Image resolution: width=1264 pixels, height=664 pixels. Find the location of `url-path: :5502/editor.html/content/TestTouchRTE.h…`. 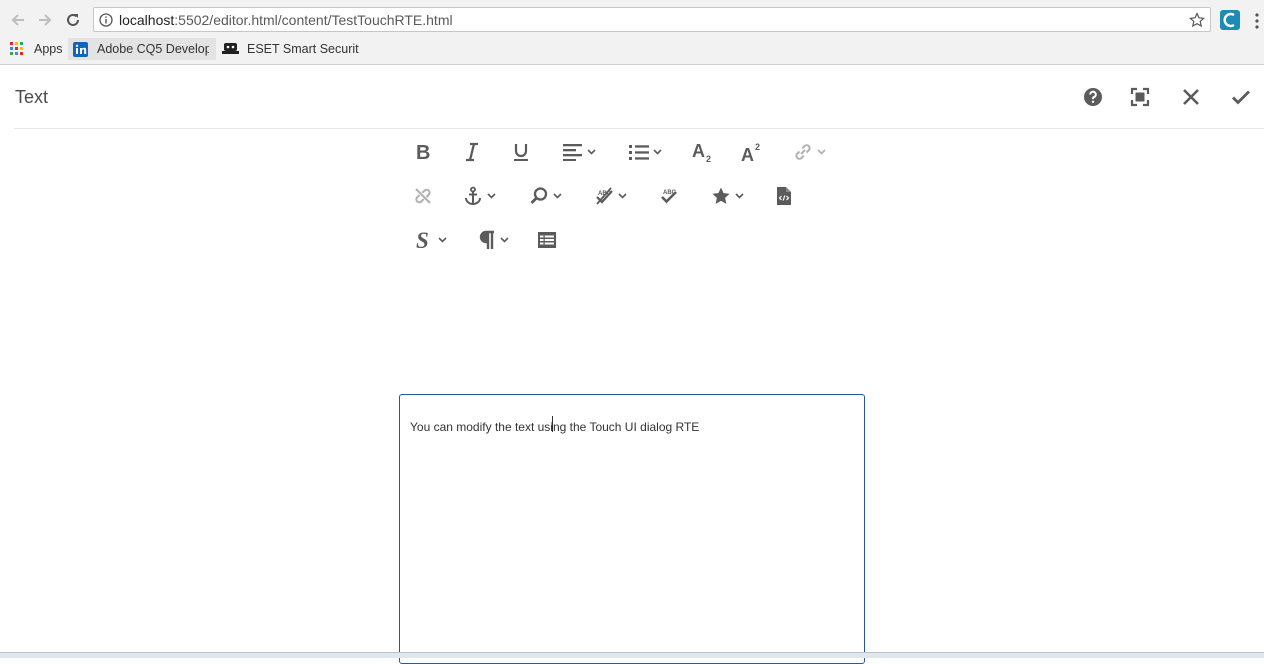

url-path: :5502/editor.html/content/TestTouchRTE.h… is located at coordinates (313, 20).